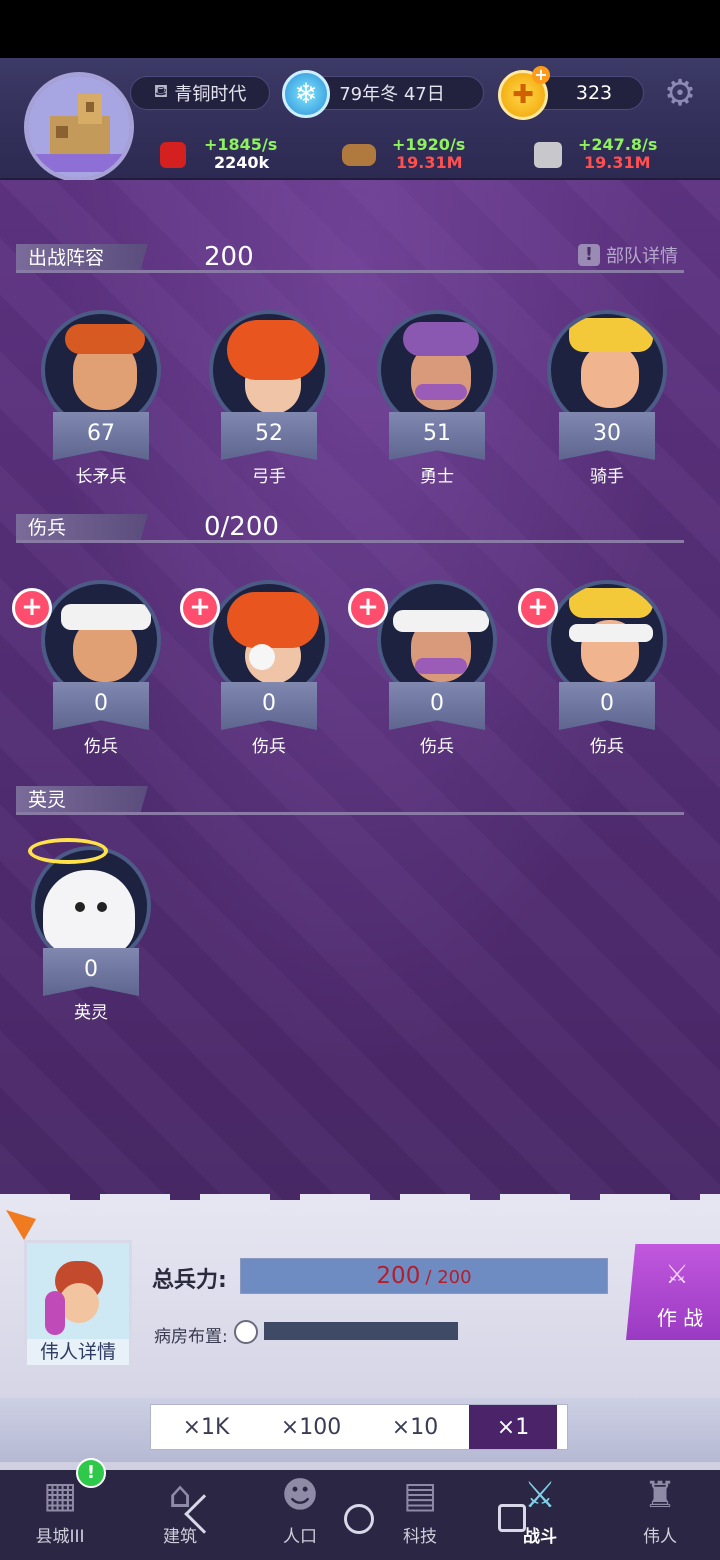 This screenshot has width=720, height=1560. I want to click on spirit-name: 英灵, so click(91, 1013).